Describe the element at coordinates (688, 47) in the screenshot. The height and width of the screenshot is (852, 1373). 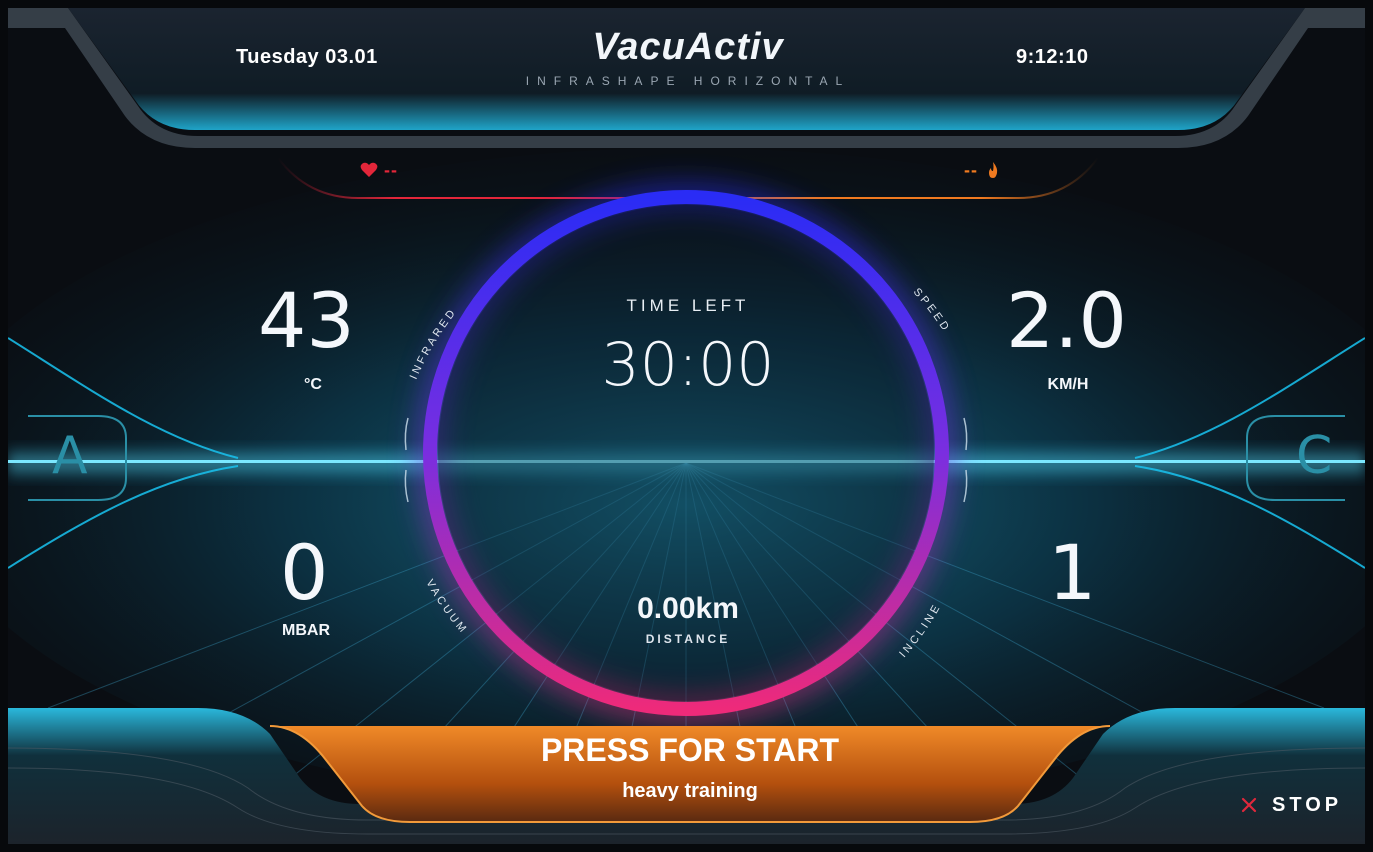
I see `brand-logo: VacuActiv` at that location.